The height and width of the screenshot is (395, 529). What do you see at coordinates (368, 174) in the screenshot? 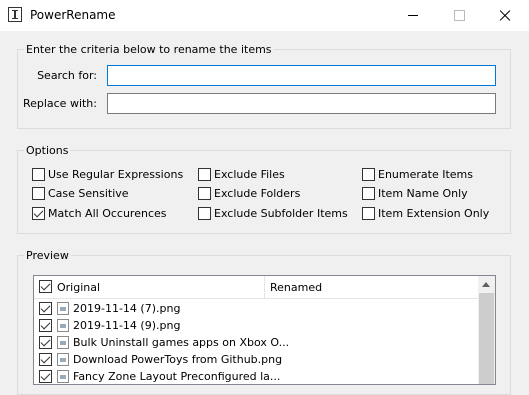
I see `enumerate-items-checkbox` at bounding box center [368, 174].